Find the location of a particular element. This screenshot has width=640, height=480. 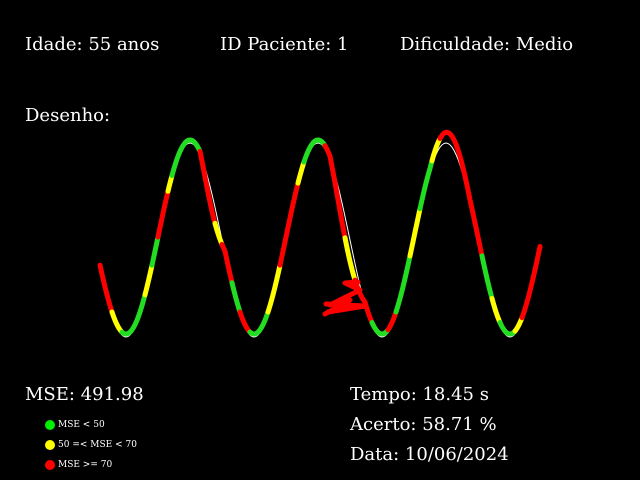

time-value: Tempo: 18.45 s is located at coordinates (419, 394).